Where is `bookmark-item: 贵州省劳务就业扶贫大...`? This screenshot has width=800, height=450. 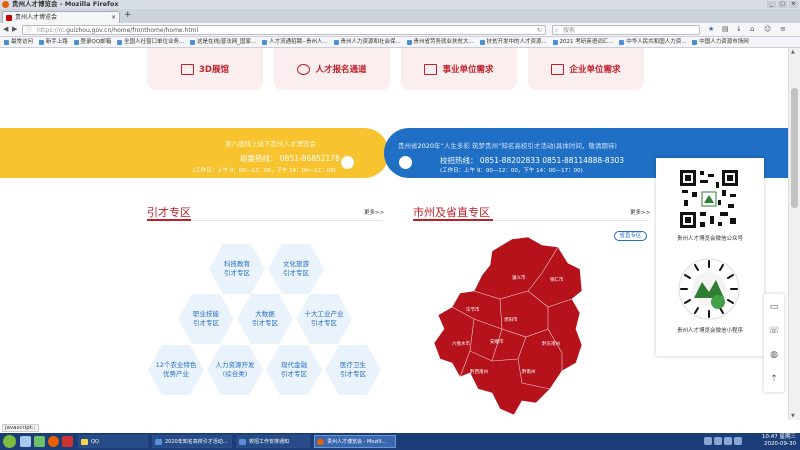 bookmark-item: 贵州省劳务就业扶贫大... is located at coordinates (440, 42).